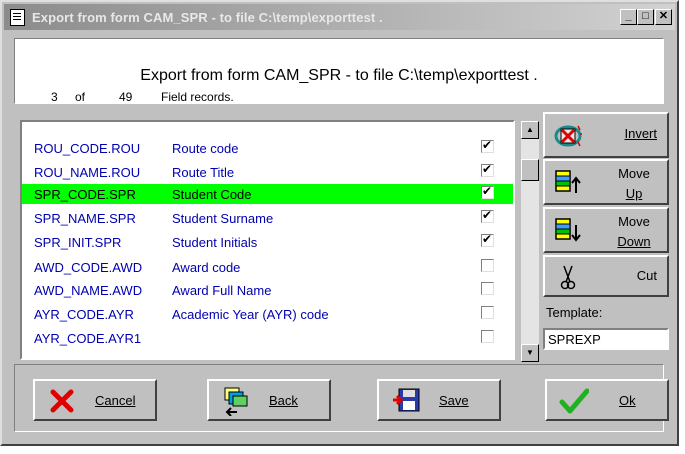  Describe the element at coordinates (88, 267) in the screenshot. I see `field-code: AWD_CODE.AWD` at that location.